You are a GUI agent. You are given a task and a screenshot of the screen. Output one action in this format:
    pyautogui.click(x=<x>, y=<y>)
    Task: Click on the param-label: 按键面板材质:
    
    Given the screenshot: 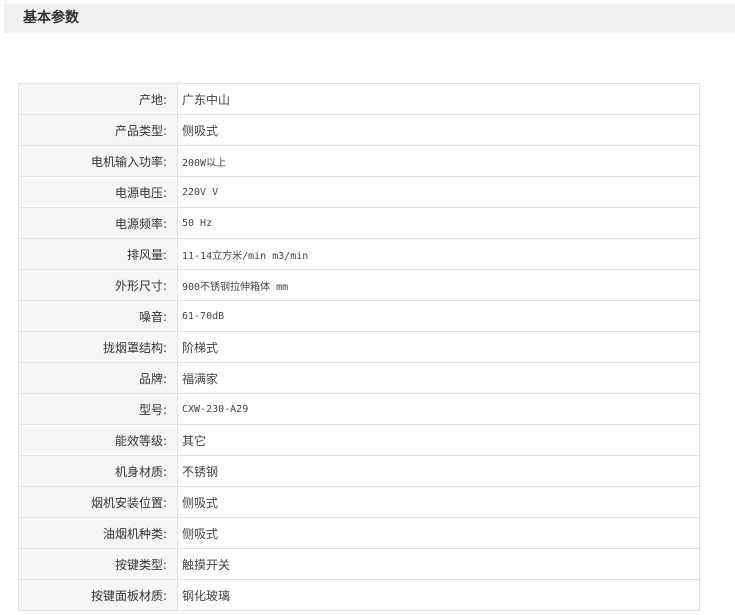 What is the action you would take?
    pyautogui.click(x=98, y=595)
    